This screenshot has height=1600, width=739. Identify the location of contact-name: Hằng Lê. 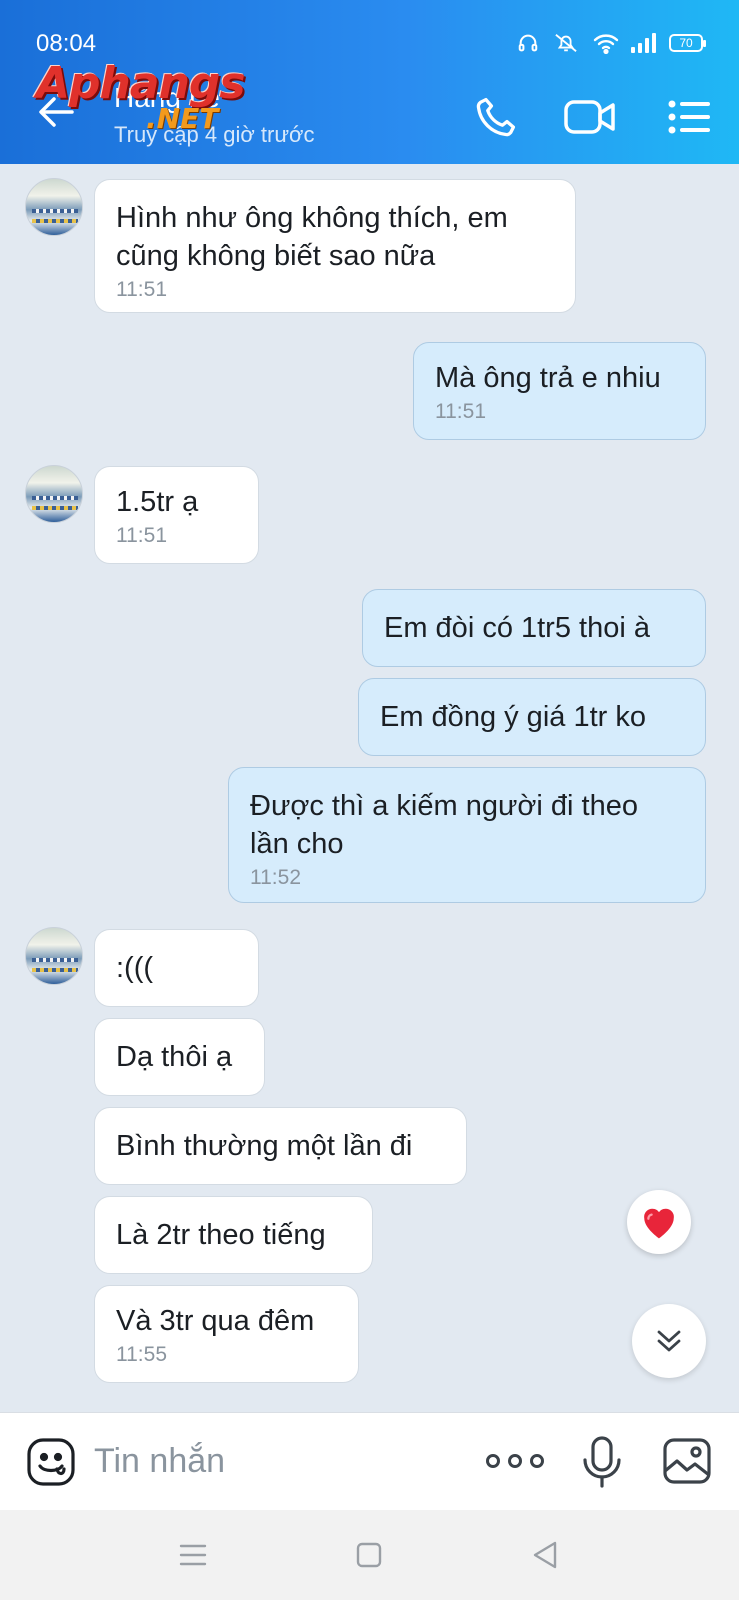
(167, 98).